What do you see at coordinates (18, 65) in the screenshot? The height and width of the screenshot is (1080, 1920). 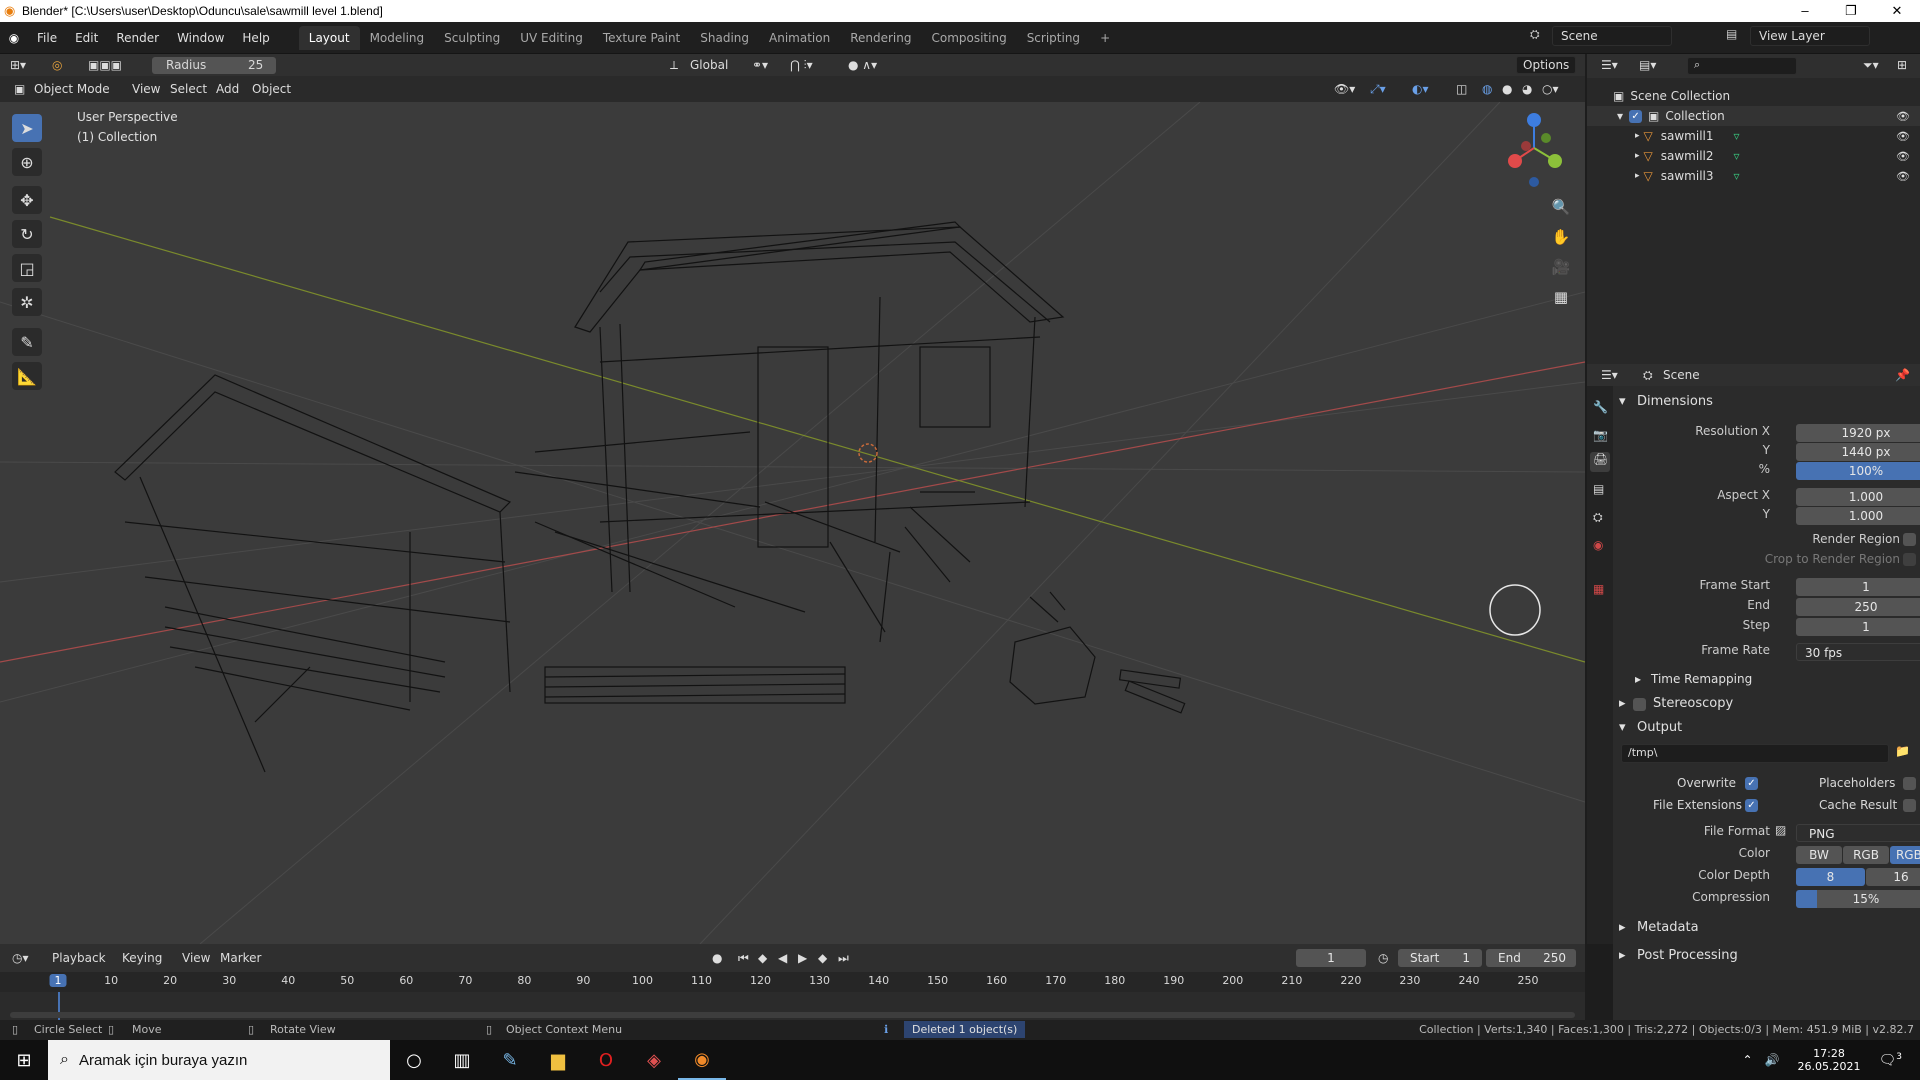 I see `editor-type-icon: ⊞▾` at bounding box center [18, 65].